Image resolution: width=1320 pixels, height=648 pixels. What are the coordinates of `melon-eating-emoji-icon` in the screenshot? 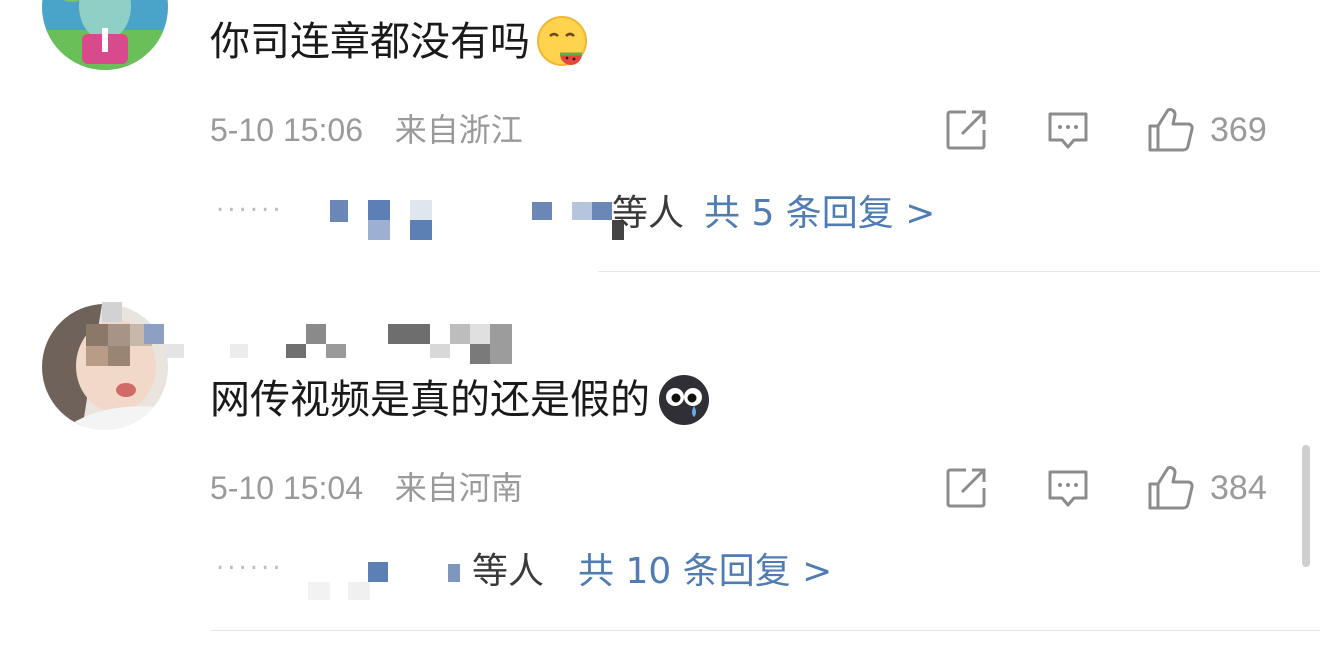 It's located at (564, 42).